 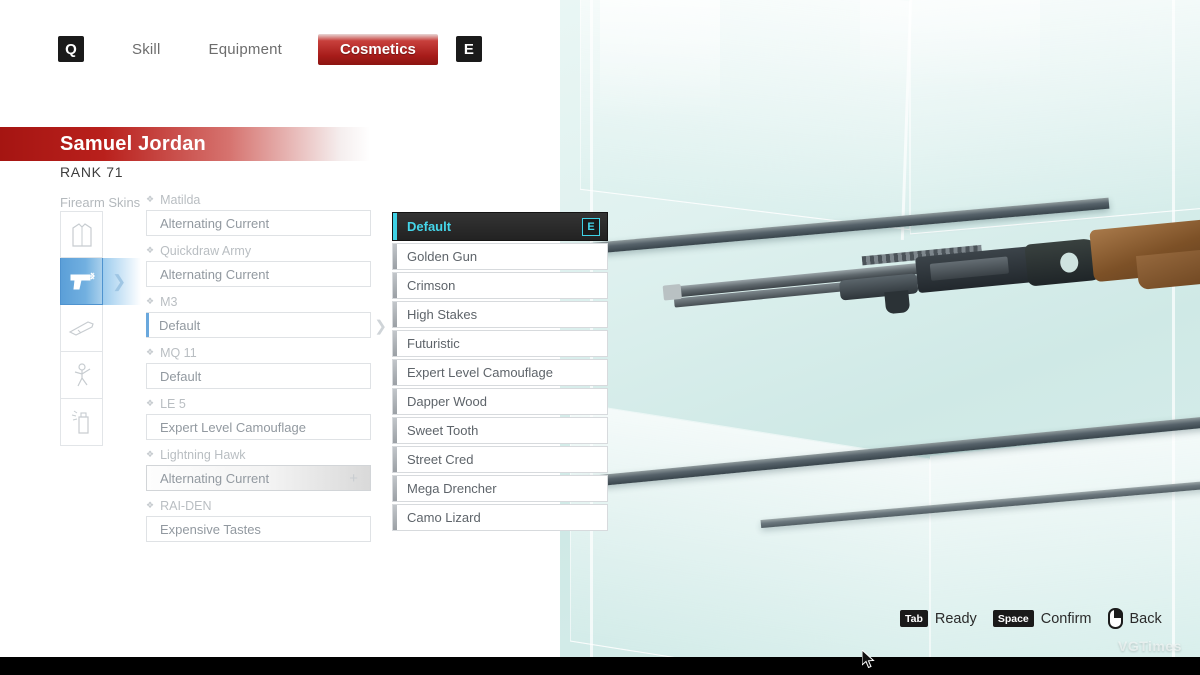 I want to click on spray-can-icon, so click(x=80, y=422).